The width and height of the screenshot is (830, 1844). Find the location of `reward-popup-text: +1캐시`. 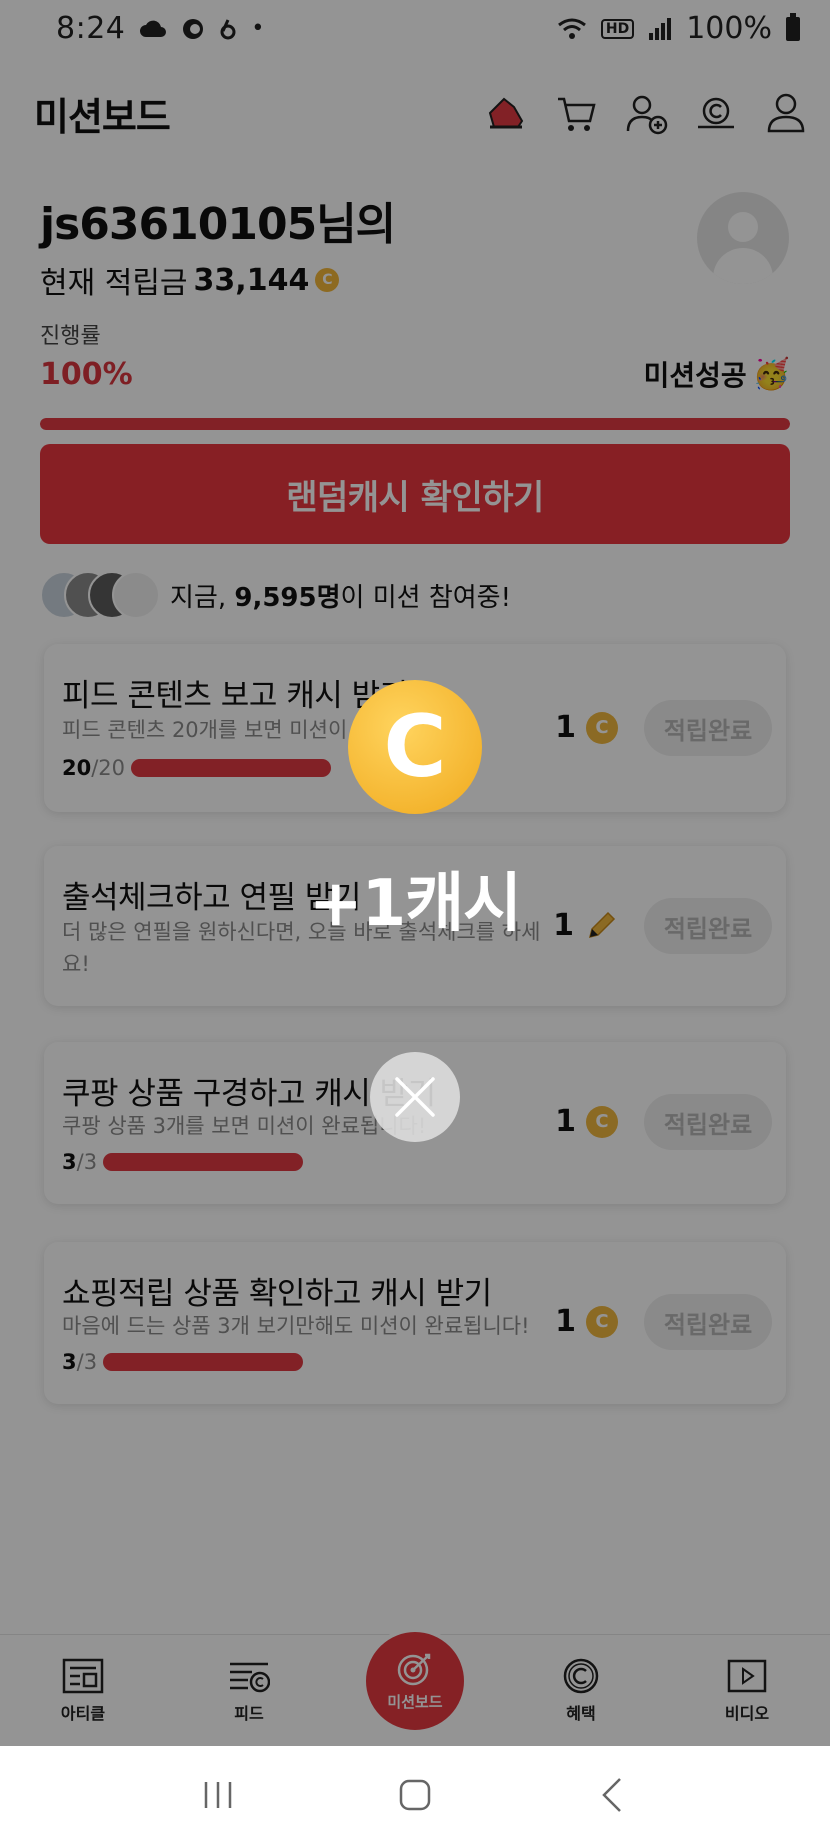

reward-popup-text: +1캐시 is located at coordinates (415, 904).